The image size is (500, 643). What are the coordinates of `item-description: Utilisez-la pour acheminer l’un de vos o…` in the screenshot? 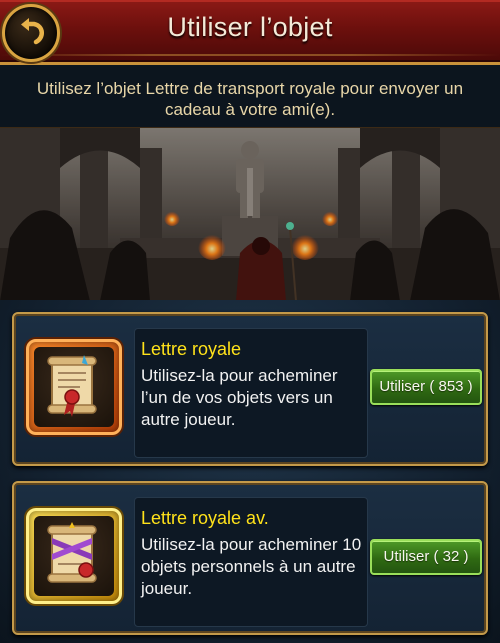 It's located at (239, 397).